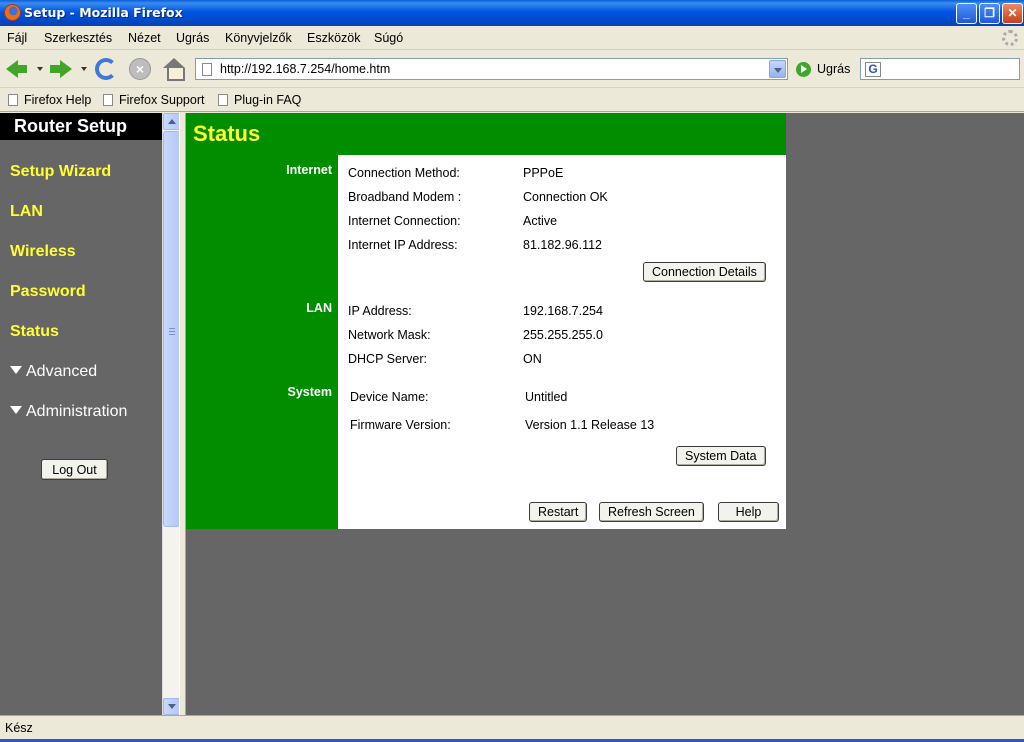 The image size is (1024, 742). I want to click on section-heading-system: System, so click(309, 392).